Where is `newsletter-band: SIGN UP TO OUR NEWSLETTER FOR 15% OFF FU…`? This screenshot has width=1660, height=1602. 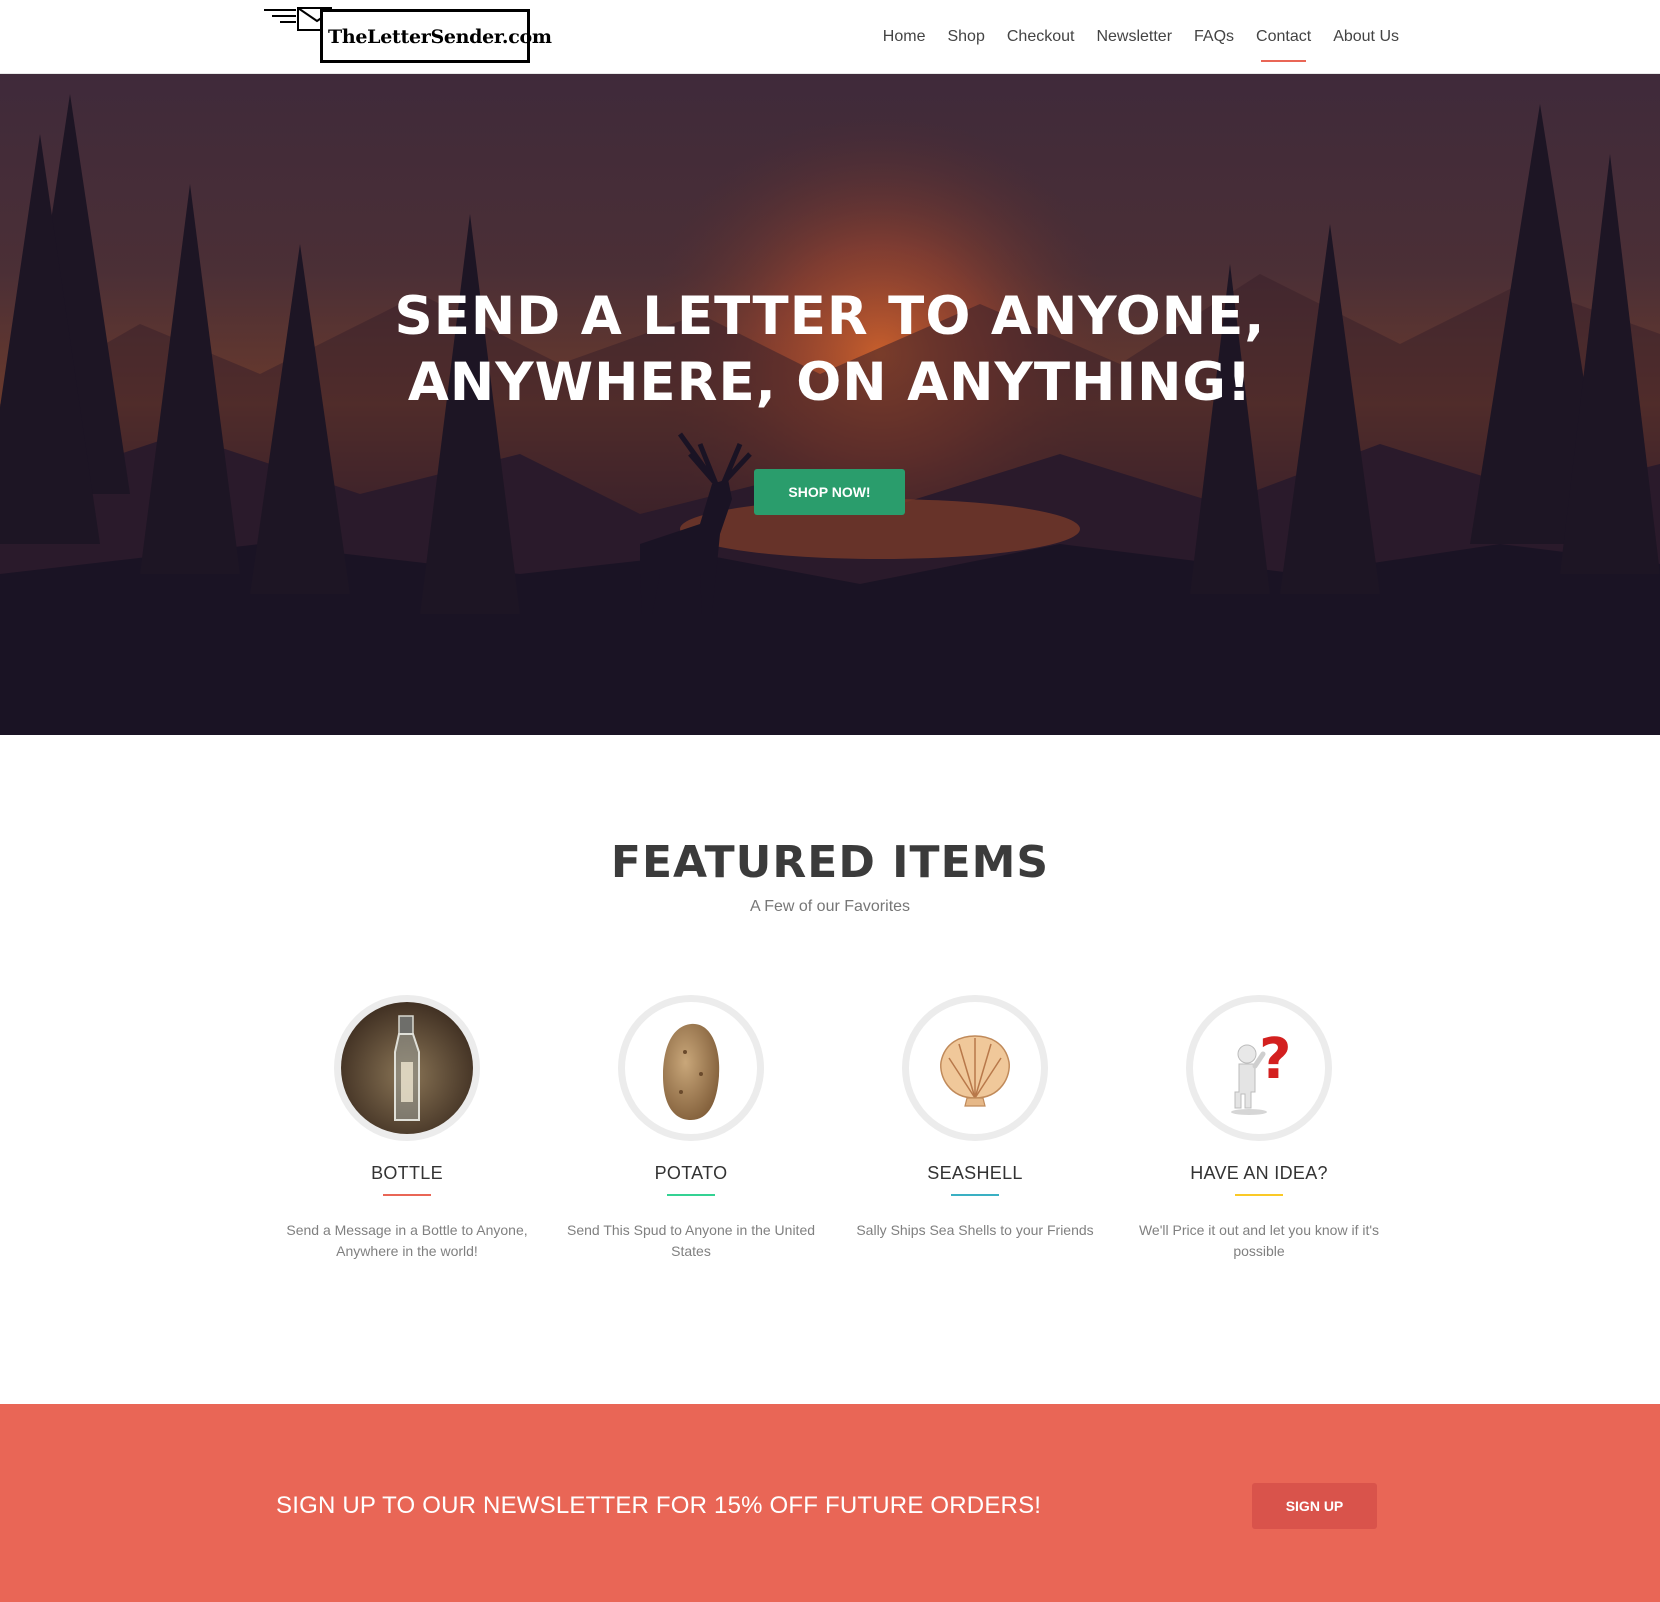
newsletter-band: SIGN UP TO OUR NEWSLETTER FOR 15% OFF FU… is located at coordinates (830, 1503).